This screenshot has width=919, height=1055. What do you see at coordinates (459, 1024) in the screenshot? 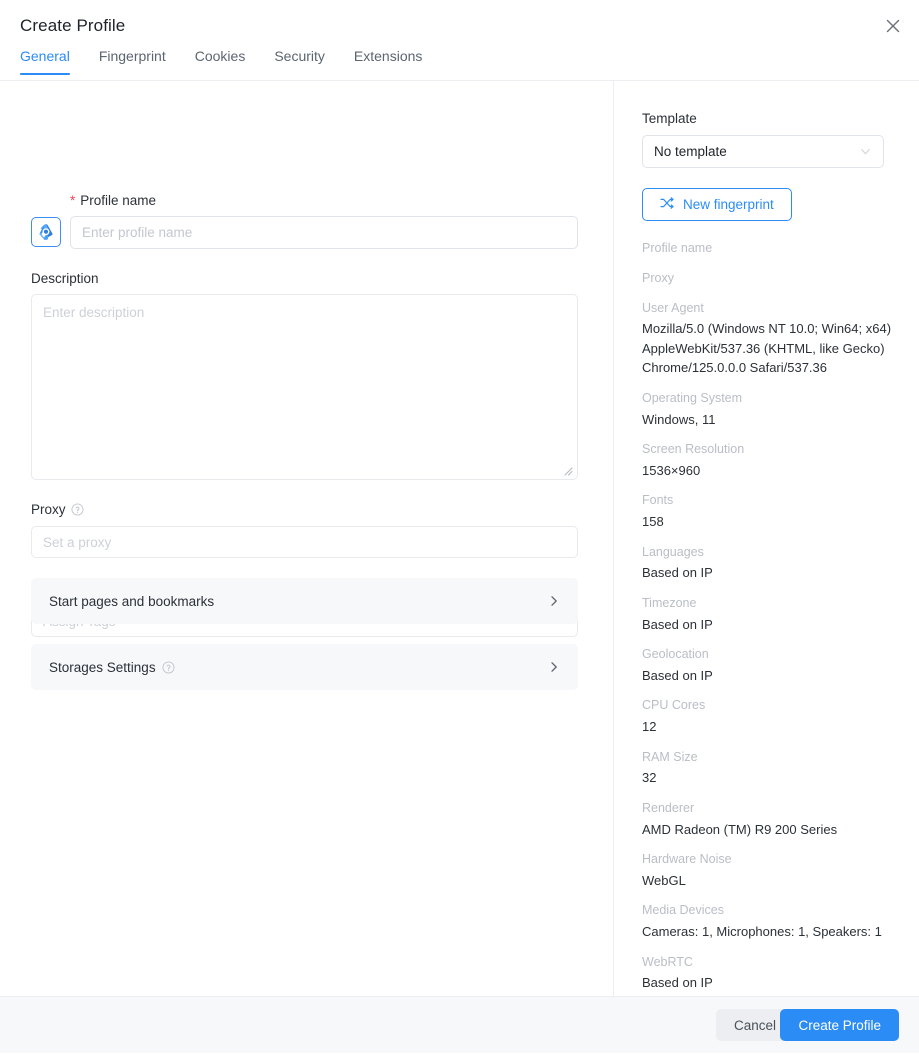
I see `dialog-footer: Cancel Create Profile` at bounding box center [459, 1024].